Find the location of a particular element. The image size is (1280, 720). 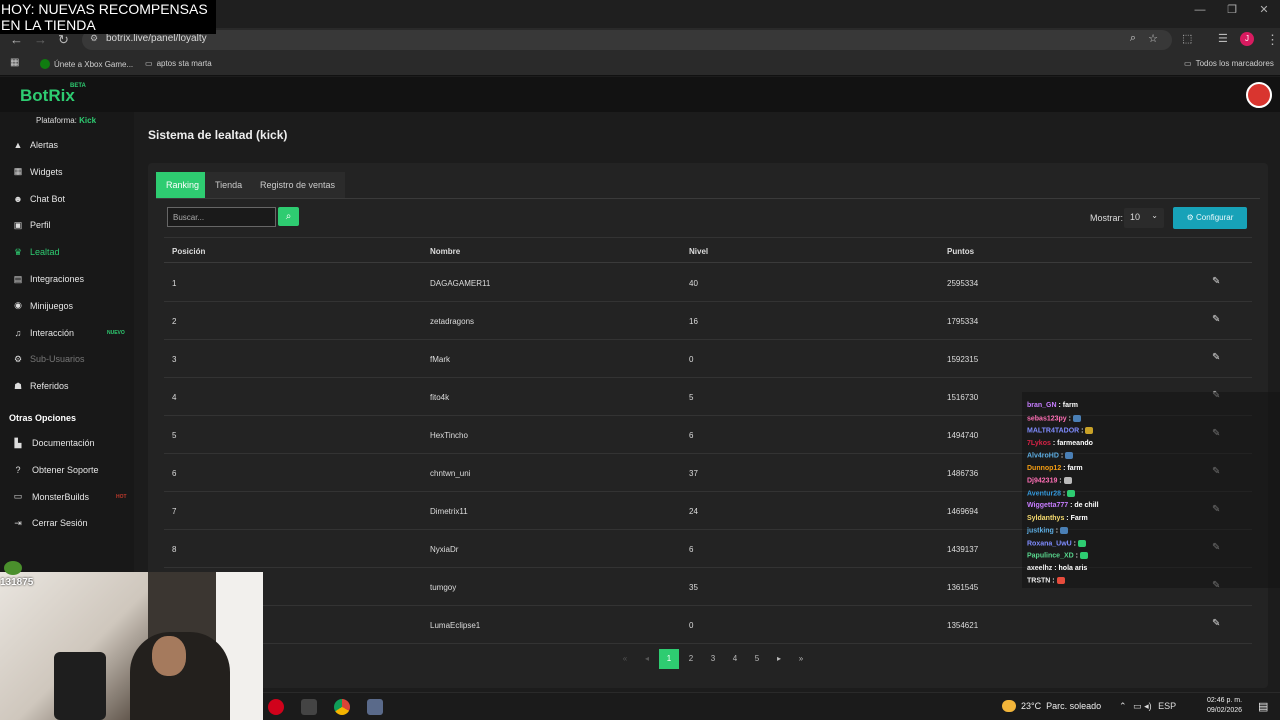

cell-level: 16 is located at coordinates (693, 321).